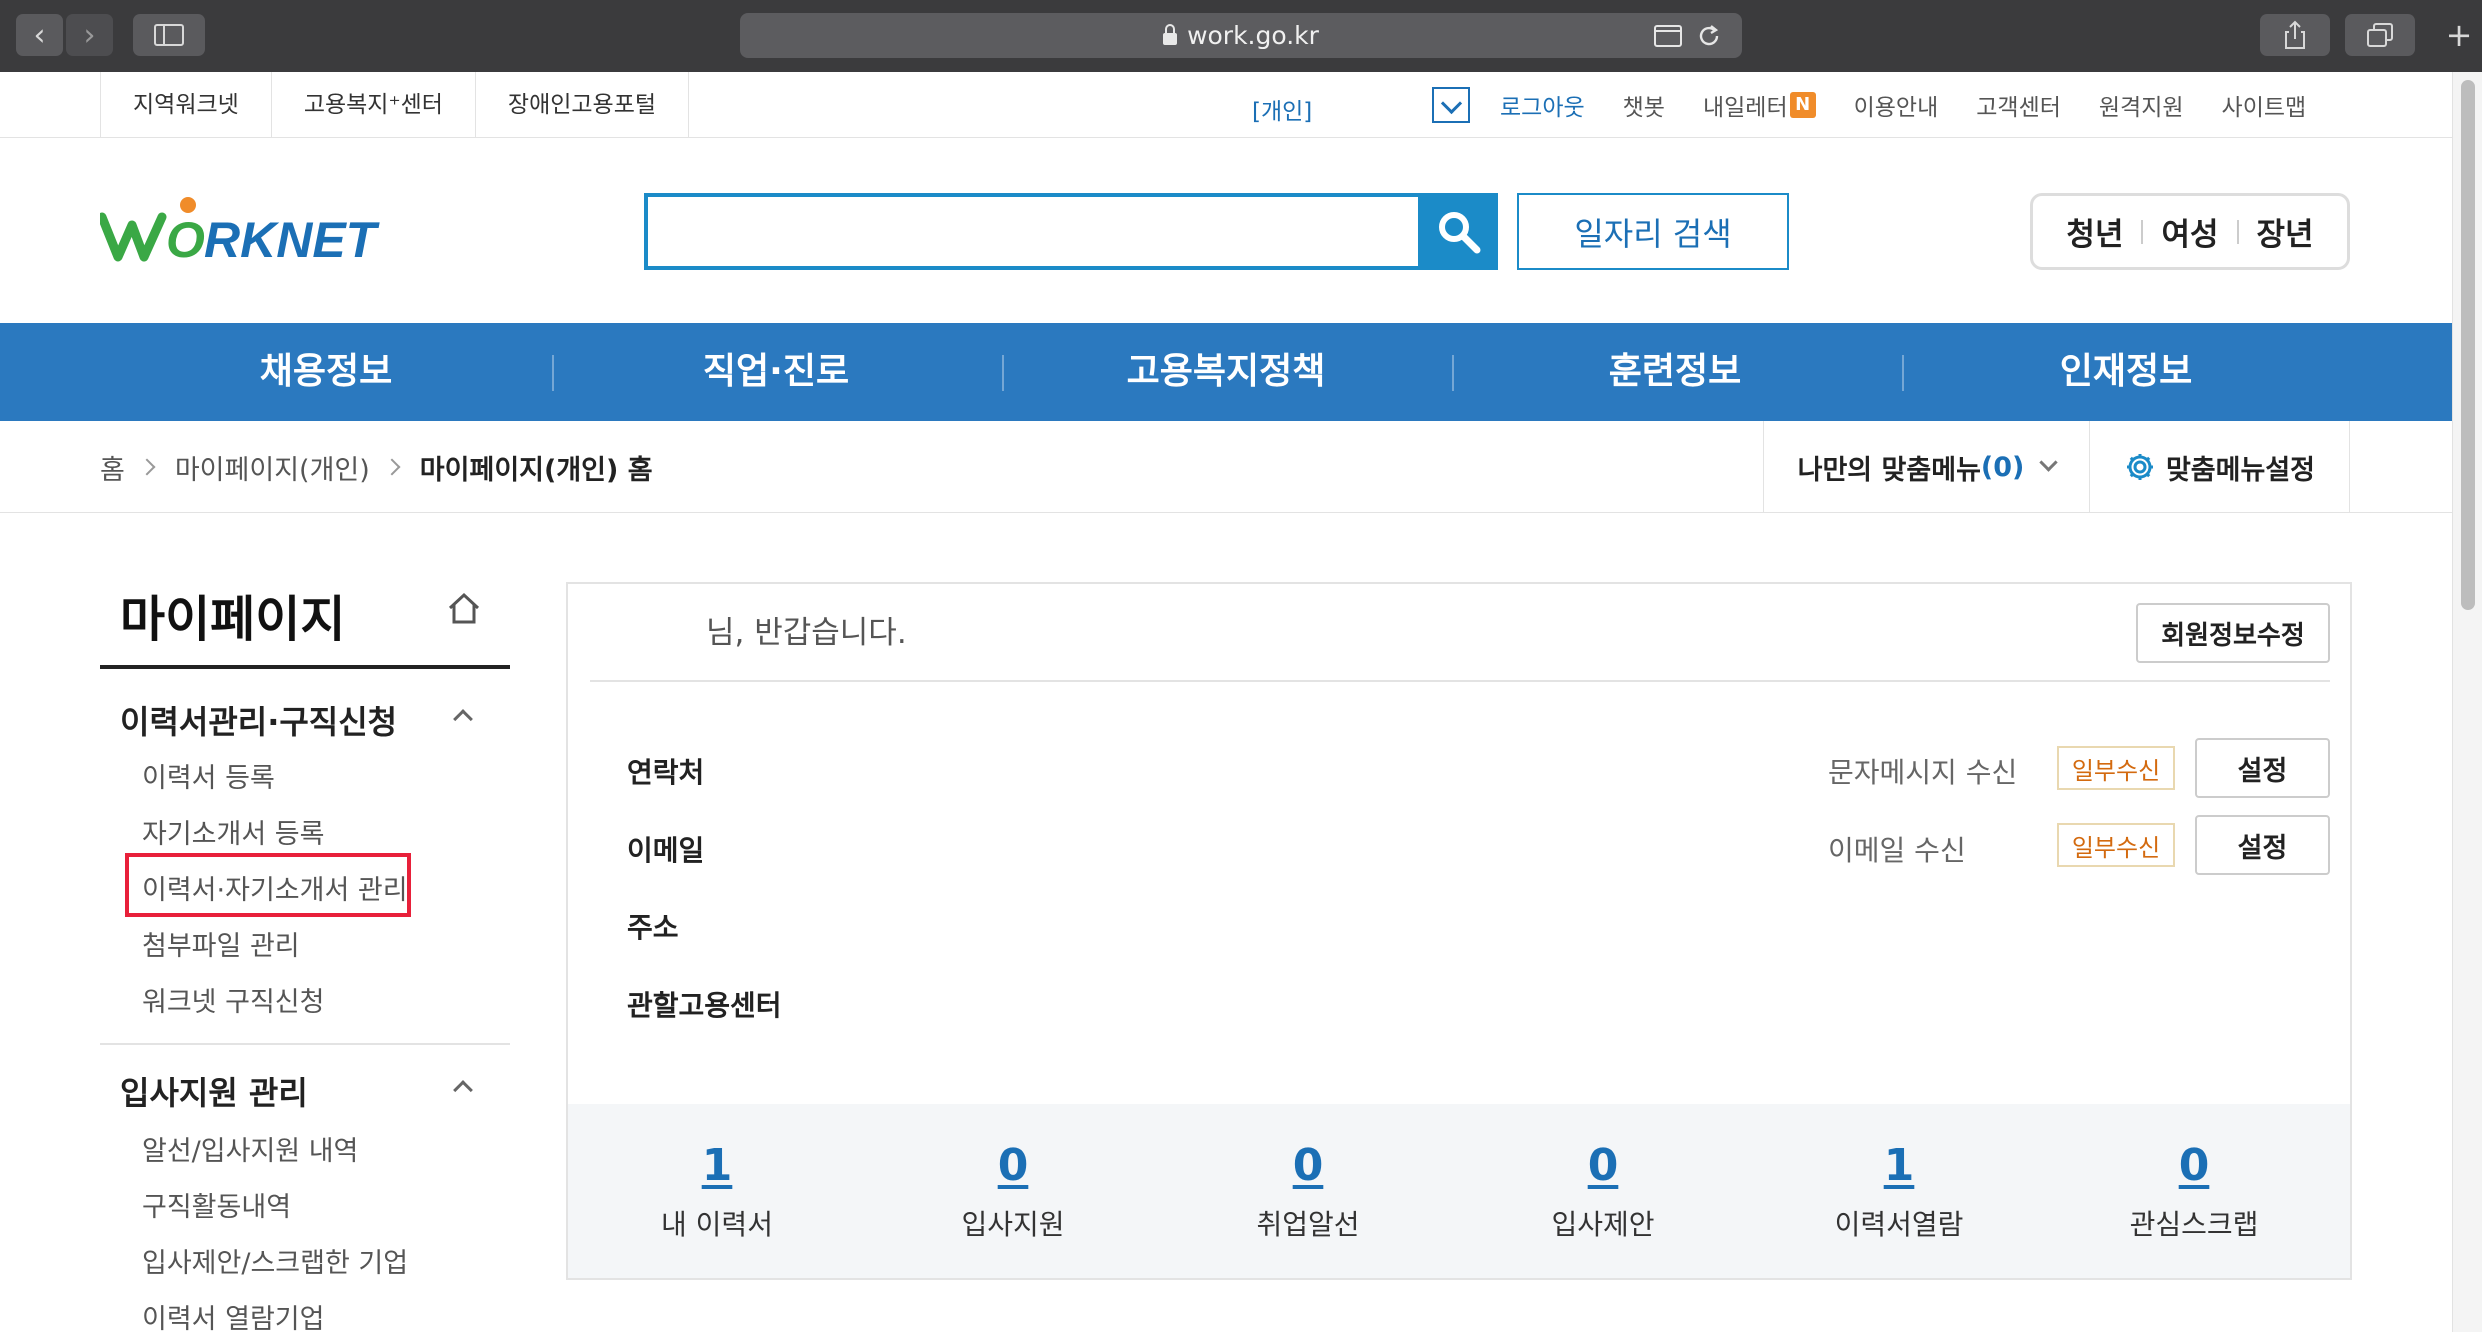  I want to click on sidebar-item-resume-management: 이력서·자기소개서 관리, so click(275, 887).